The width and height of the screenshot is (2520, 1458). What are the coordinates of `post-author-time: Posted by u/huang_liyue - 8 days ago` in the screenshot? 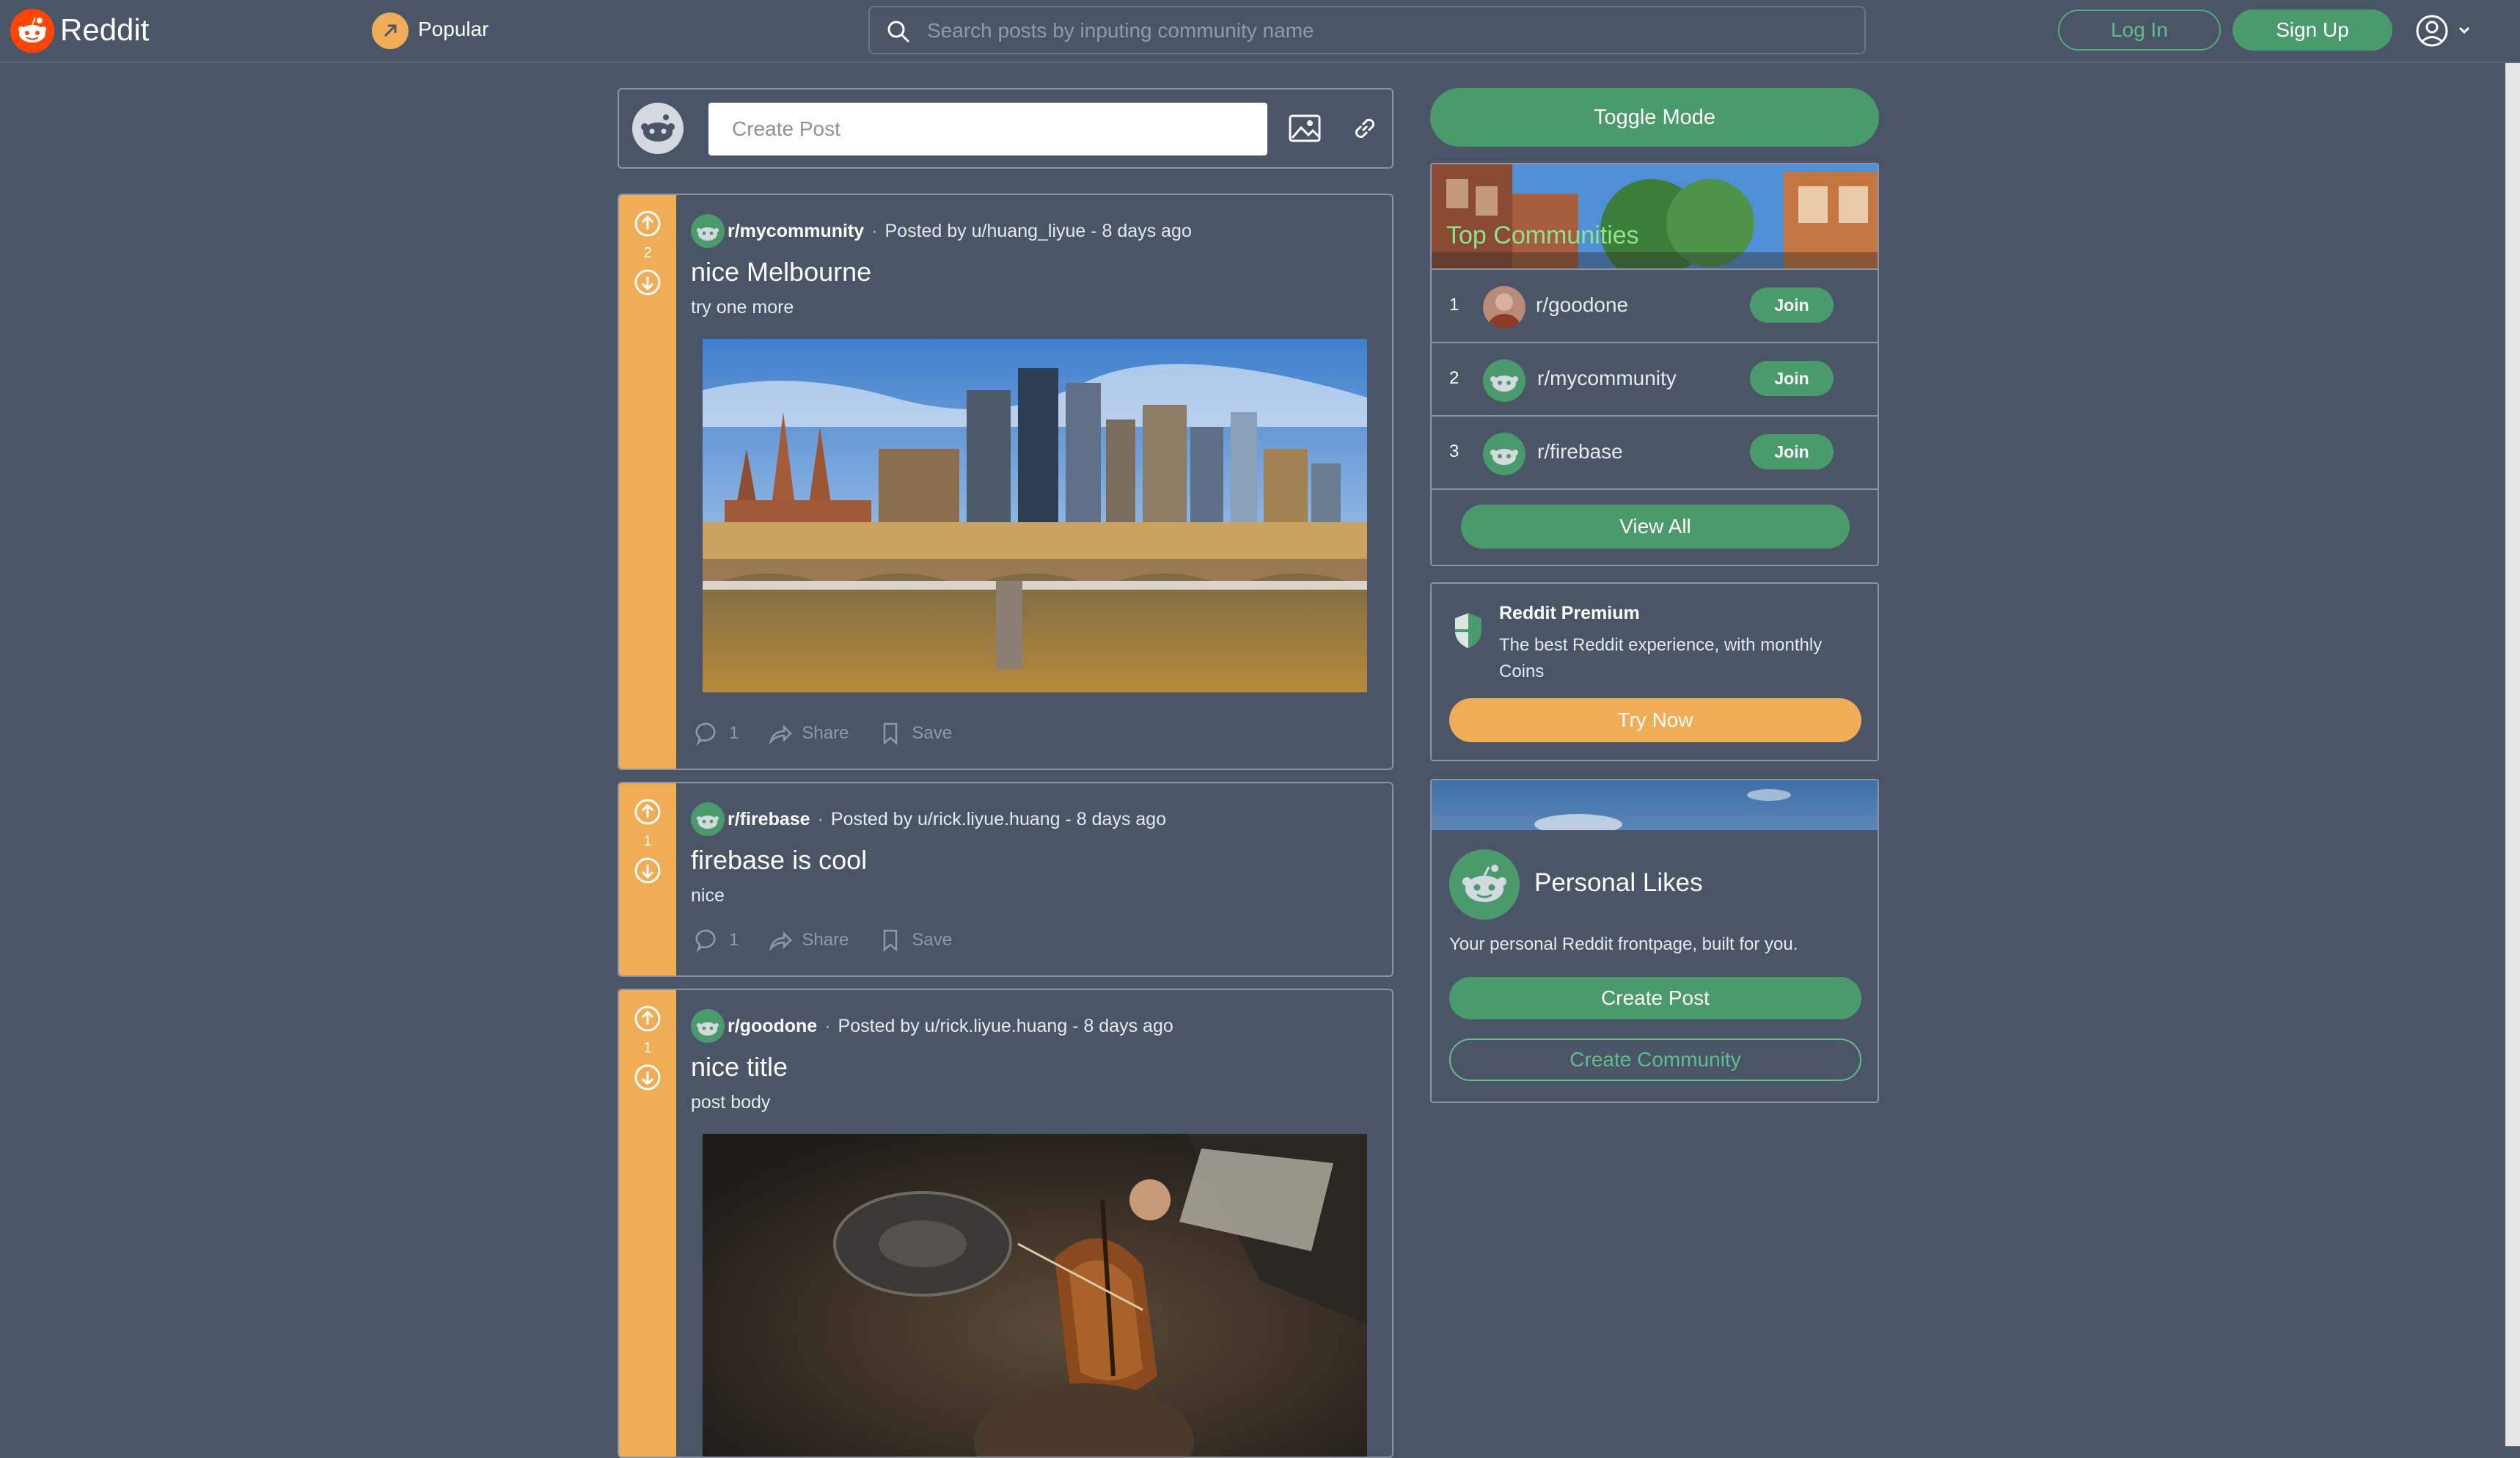 It's located at (1038, 230).